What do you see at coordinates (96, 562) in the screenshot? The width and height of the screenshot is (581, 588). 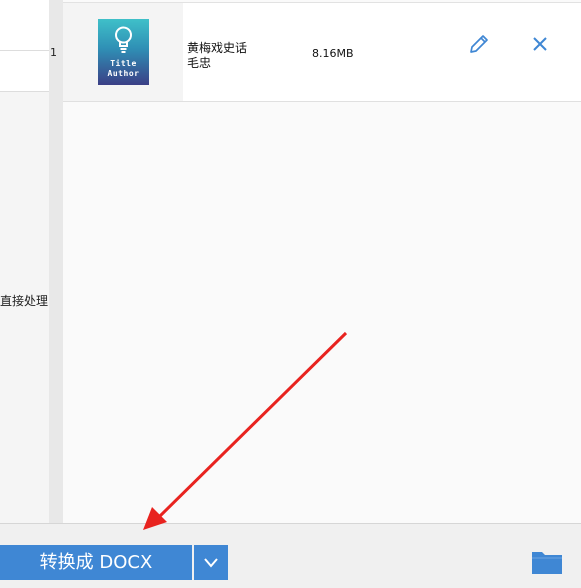 I see `convert-button: 转换成 DOCX` at bounding box center [96, 562].